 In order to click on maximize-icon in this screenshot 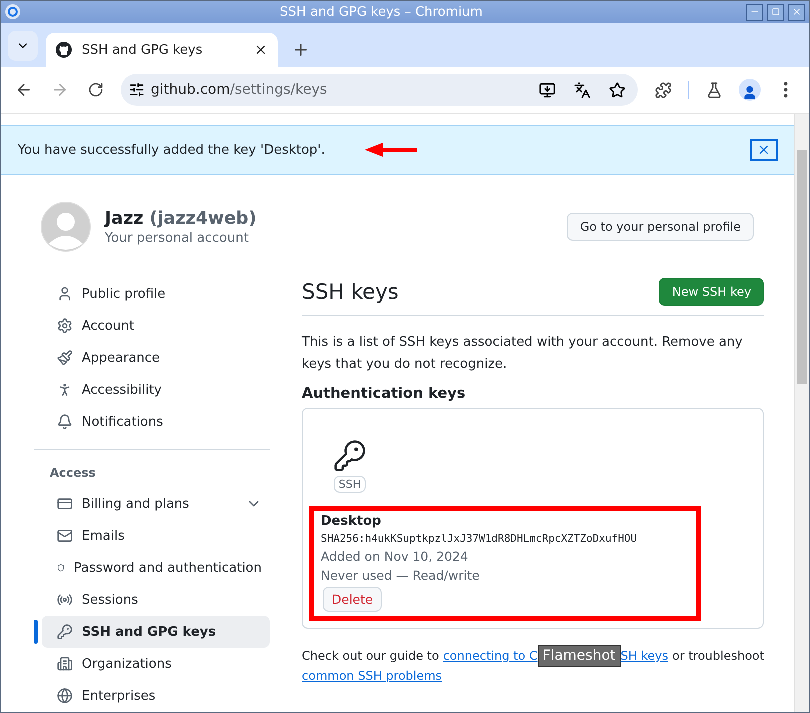, I will do `click(776, 12)`.